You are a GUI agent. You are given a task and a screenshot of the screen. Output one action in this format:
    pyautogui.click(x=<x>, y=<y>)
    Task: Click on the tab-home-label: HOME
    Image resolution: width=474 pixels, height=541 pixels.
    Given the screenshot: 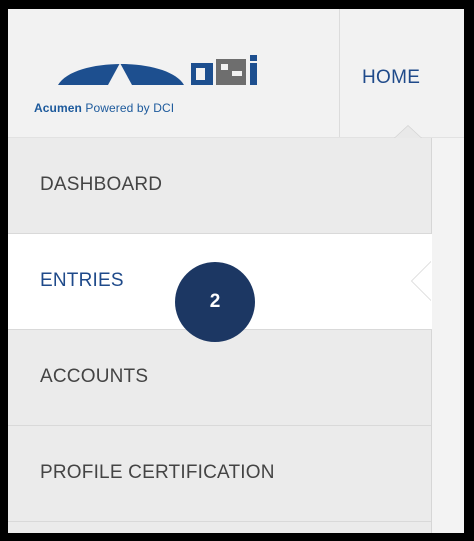 What is the action you would take?
    pyautogui.click(x=391, y=77)
    